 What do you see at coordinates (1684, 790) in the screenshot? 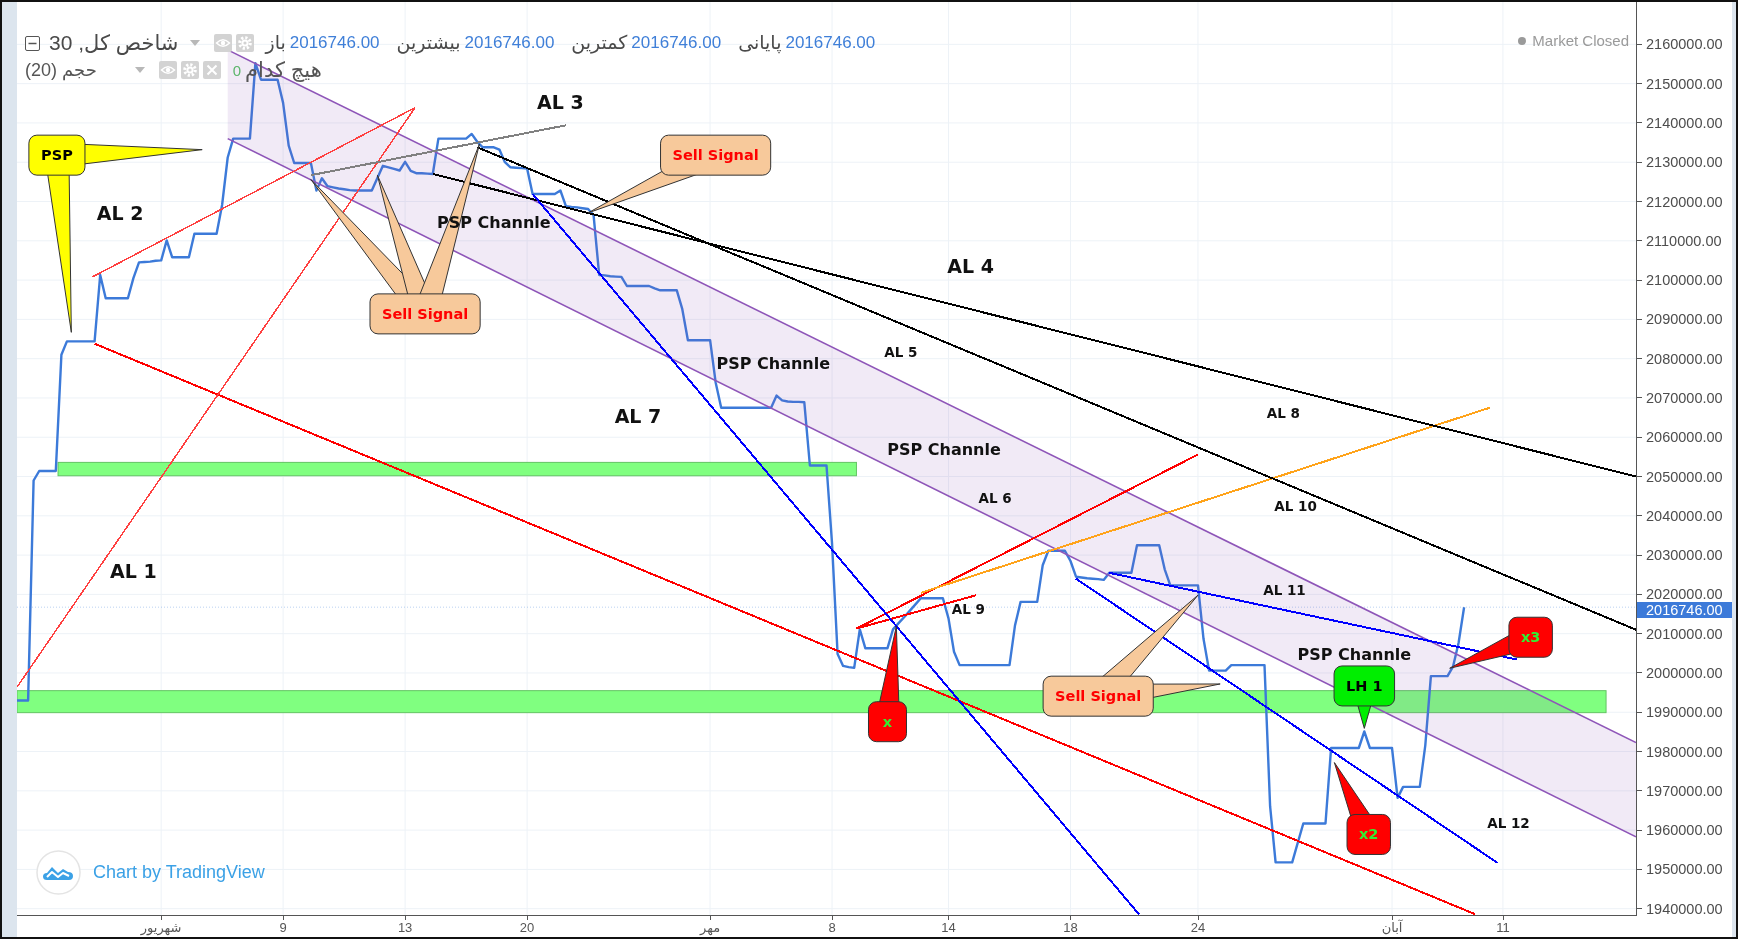
I see `price-axis-label: 1970000.00` at bounding box center [1684, 790].